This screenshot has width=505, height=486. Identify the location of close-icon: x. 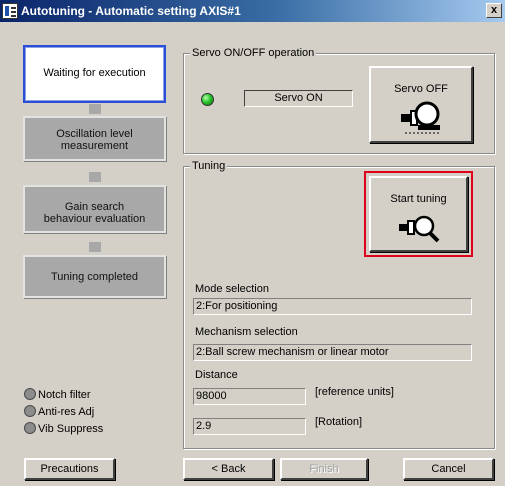
(494, 10).